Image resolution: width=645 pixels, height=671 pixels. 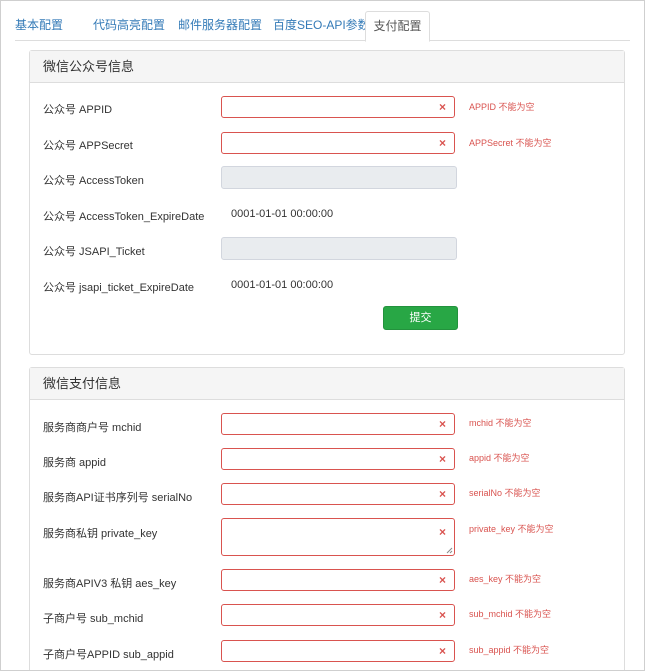 I want to click on appid-label: 公众号 APPID, so click(x=78, y=110).